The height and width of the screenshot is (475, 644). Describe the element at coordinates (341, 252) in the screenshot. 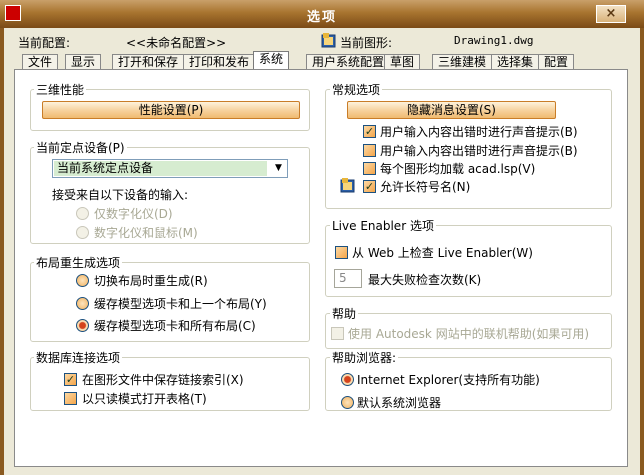

I see `check-live-enabler-checkbox` at that location.